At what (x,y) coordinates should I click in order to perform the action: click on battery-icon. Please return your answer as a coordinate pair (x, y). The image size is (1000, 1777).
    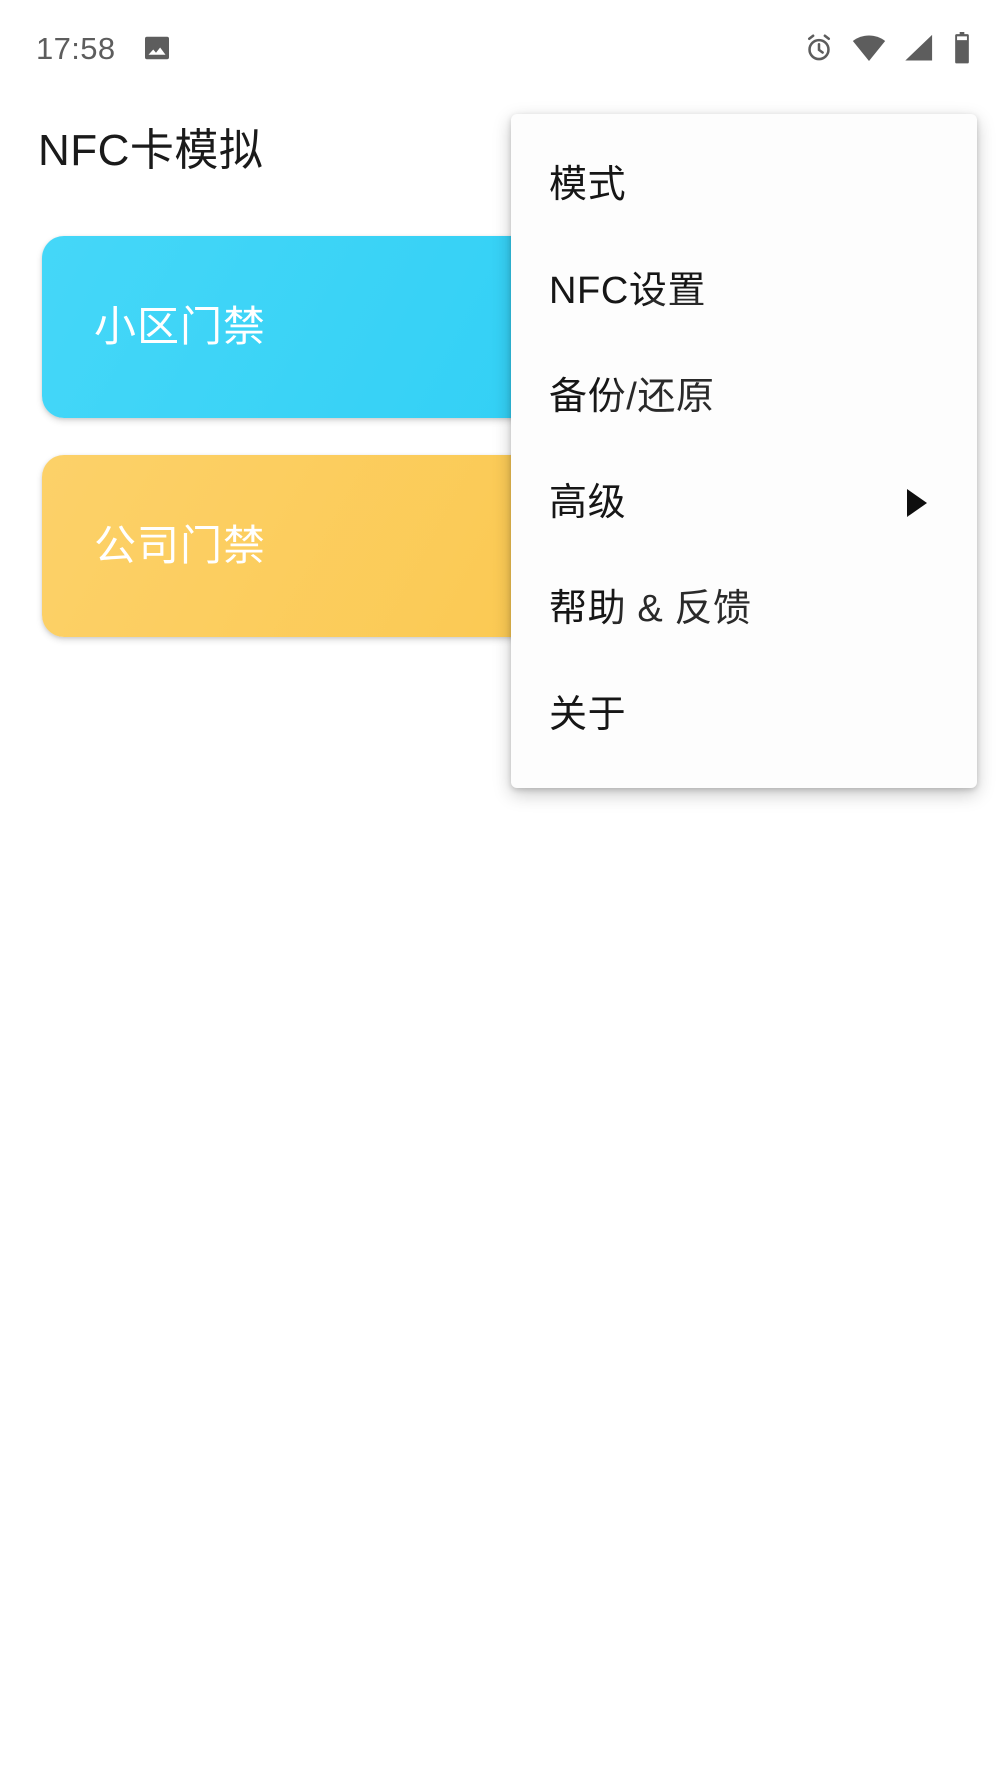
    Looking at the image, I should click on (962, 48).